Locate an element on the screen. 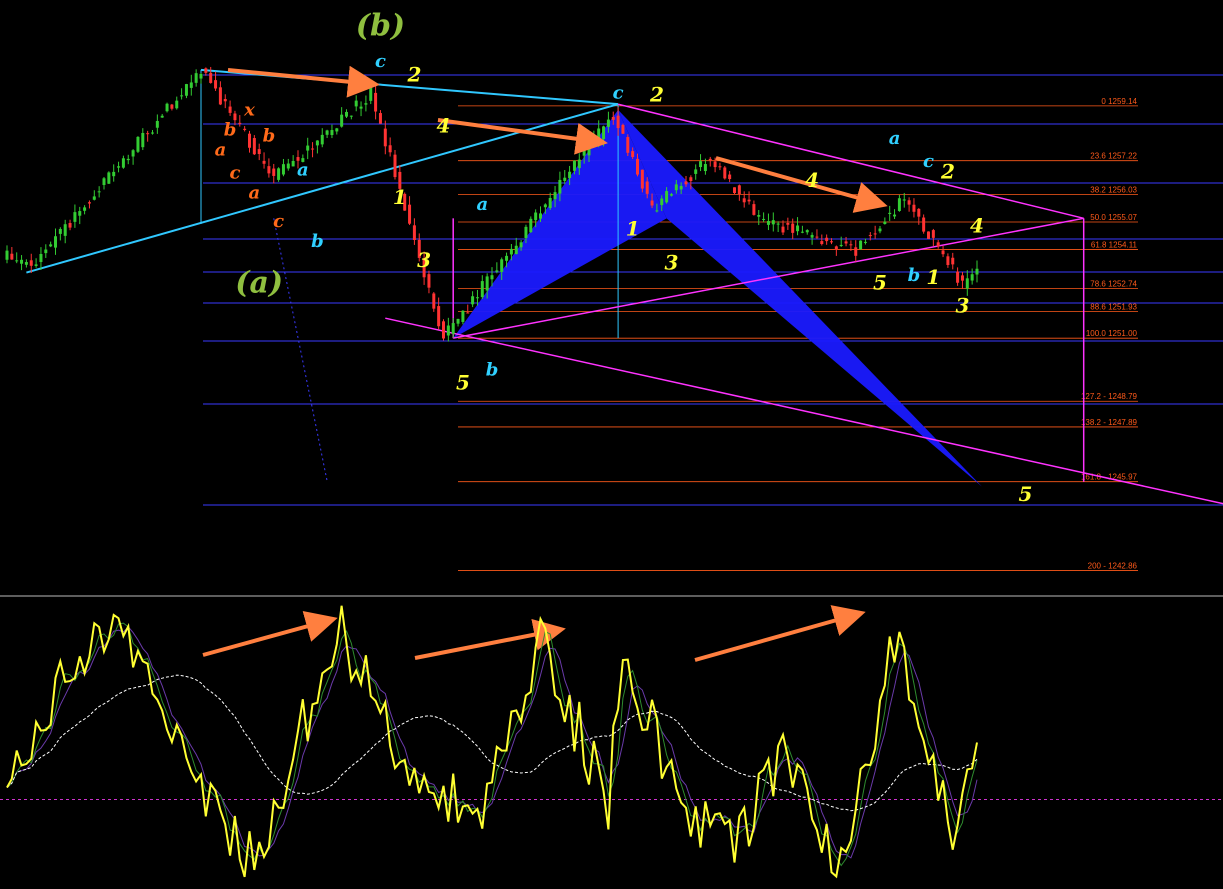 The height and width of the screenshot is (889, 1223). fib-level-label: 61.8 1254.11 is located at coordinates (1114, 244).